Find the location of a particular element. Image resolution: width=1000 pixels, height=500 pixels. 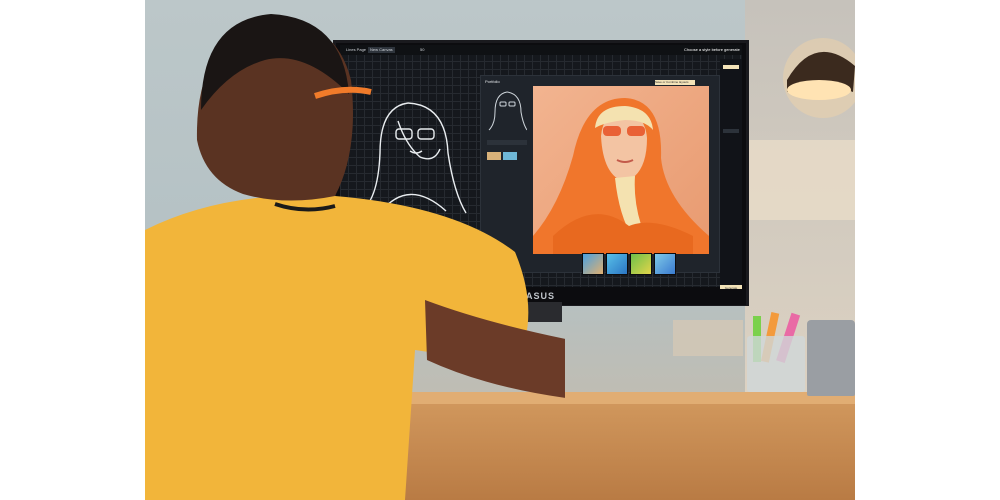

pen-holder is located at coordinates (776, 352).